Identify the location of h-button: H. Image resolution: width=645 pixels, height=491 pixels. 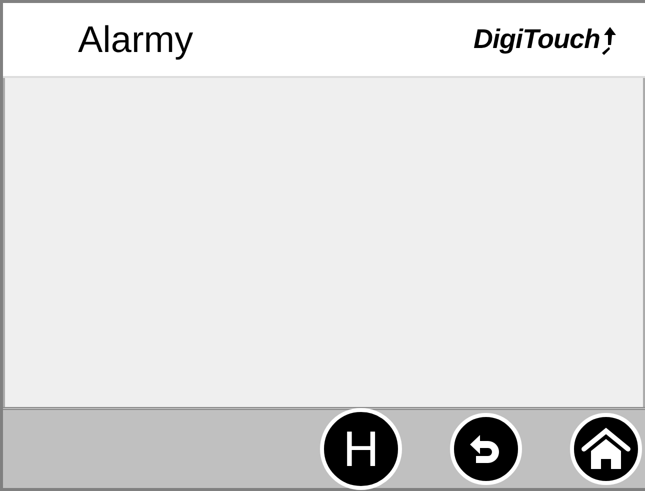
(361, 449).